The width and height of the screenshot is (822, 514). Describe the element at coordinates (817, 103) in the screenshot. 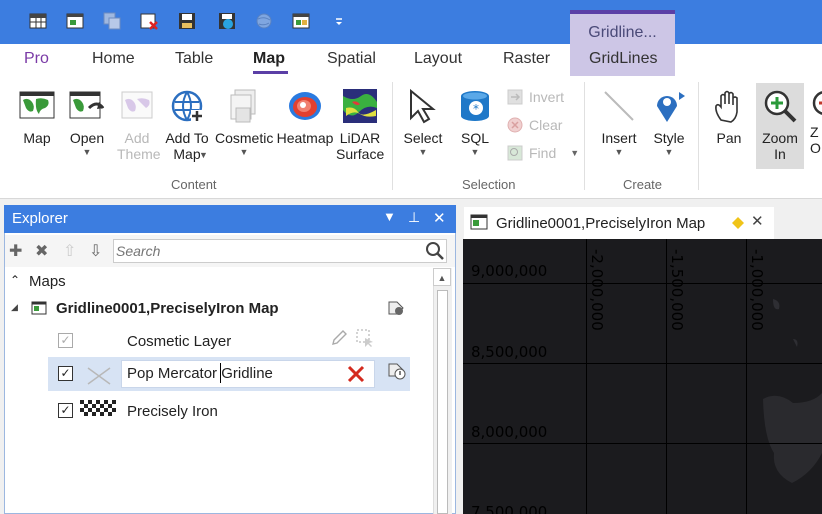

I see `zoom-out-icon` at that location.